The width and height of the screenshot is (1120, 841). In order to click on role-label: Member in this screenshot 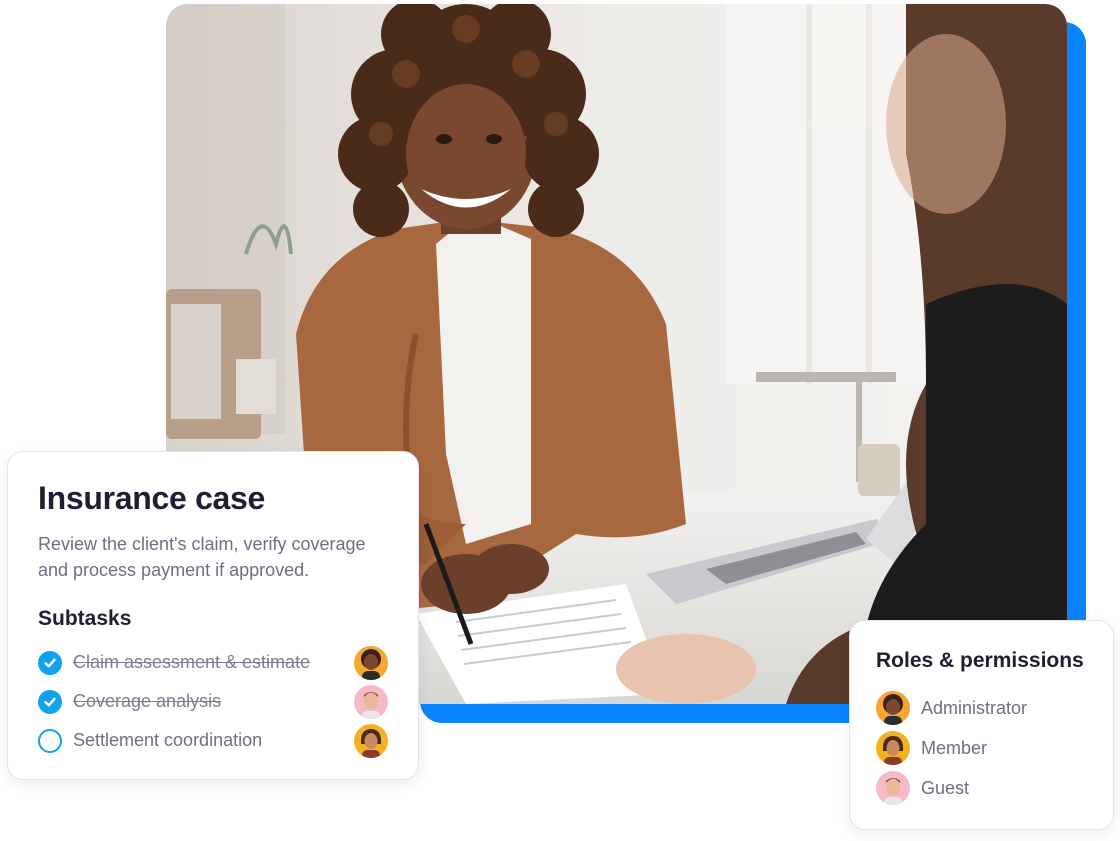, I will do `click(954, 747)`.